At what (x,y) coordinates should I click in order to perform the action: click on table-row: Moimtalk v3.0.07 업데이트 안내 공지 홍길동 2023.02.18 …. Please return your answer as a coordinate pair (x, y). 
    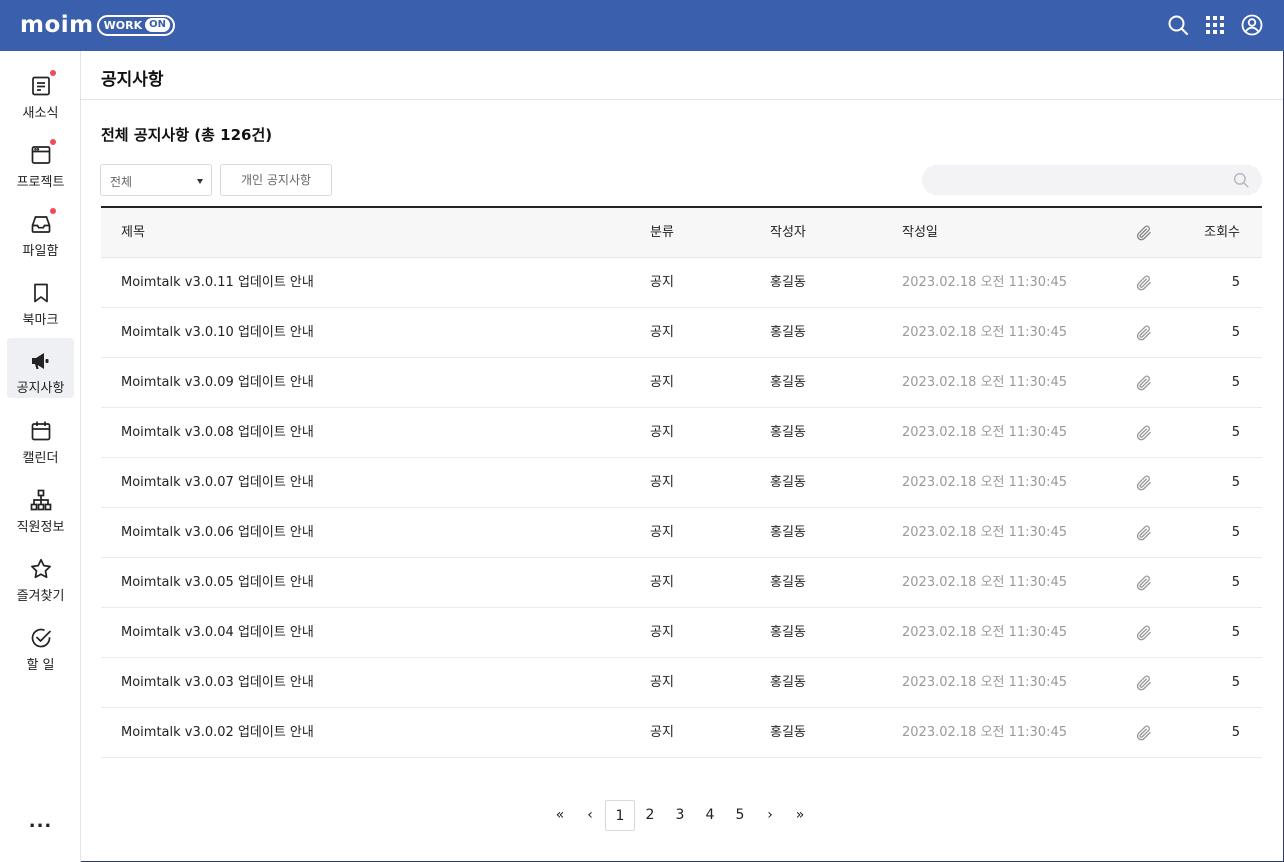
    Looking at the image, I should click on (681, 483).